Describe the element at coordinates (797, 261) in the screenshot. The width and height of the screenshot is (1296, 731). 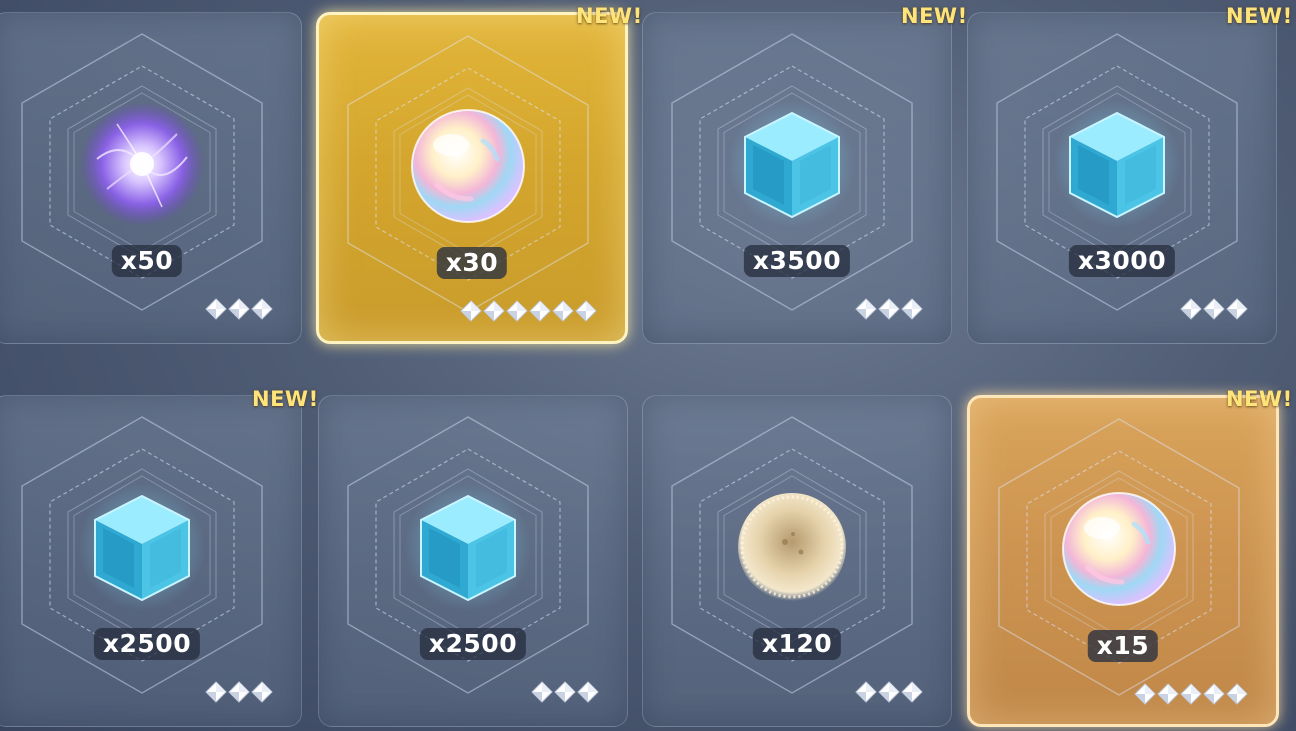
I see `quantity-label: x3500` at that location.